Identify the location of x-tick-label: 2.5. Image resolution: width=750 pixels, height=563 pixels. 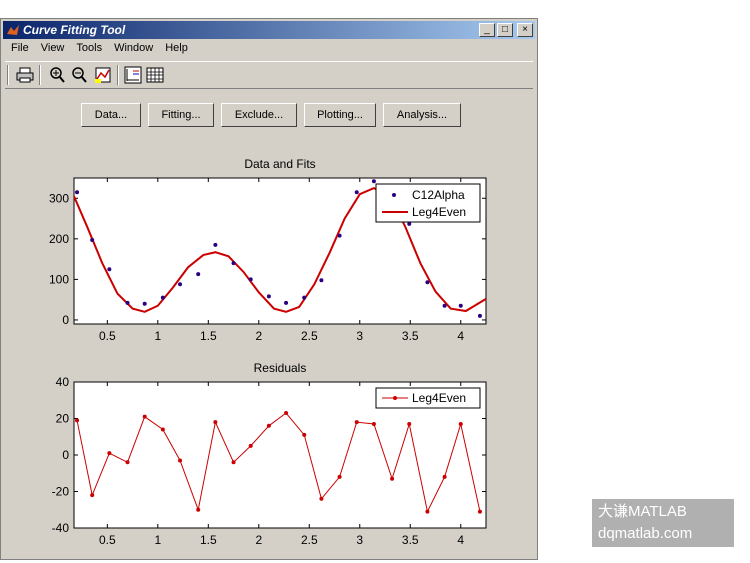
(309, 336).